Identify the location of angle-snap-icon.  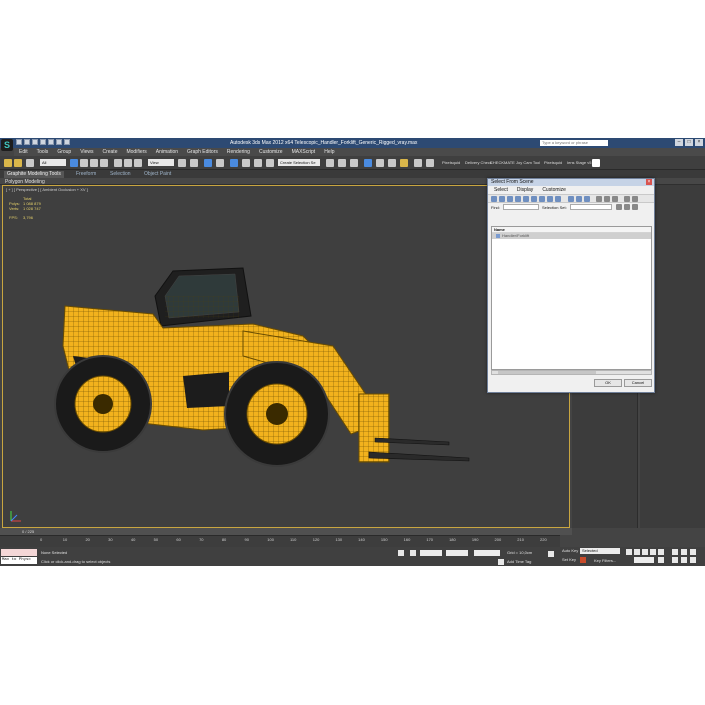
(234, 163).